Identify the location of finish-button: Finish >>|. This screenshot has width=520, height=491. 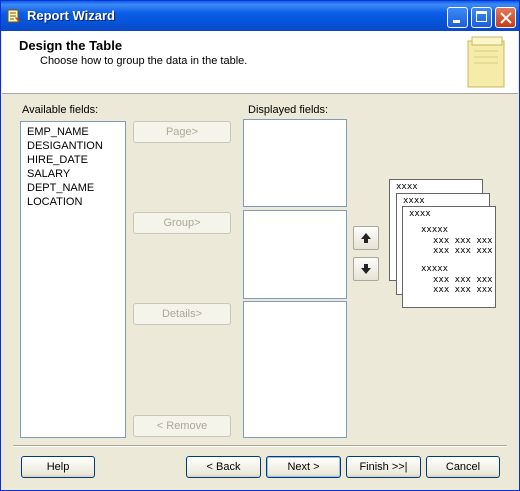
(383, 467).